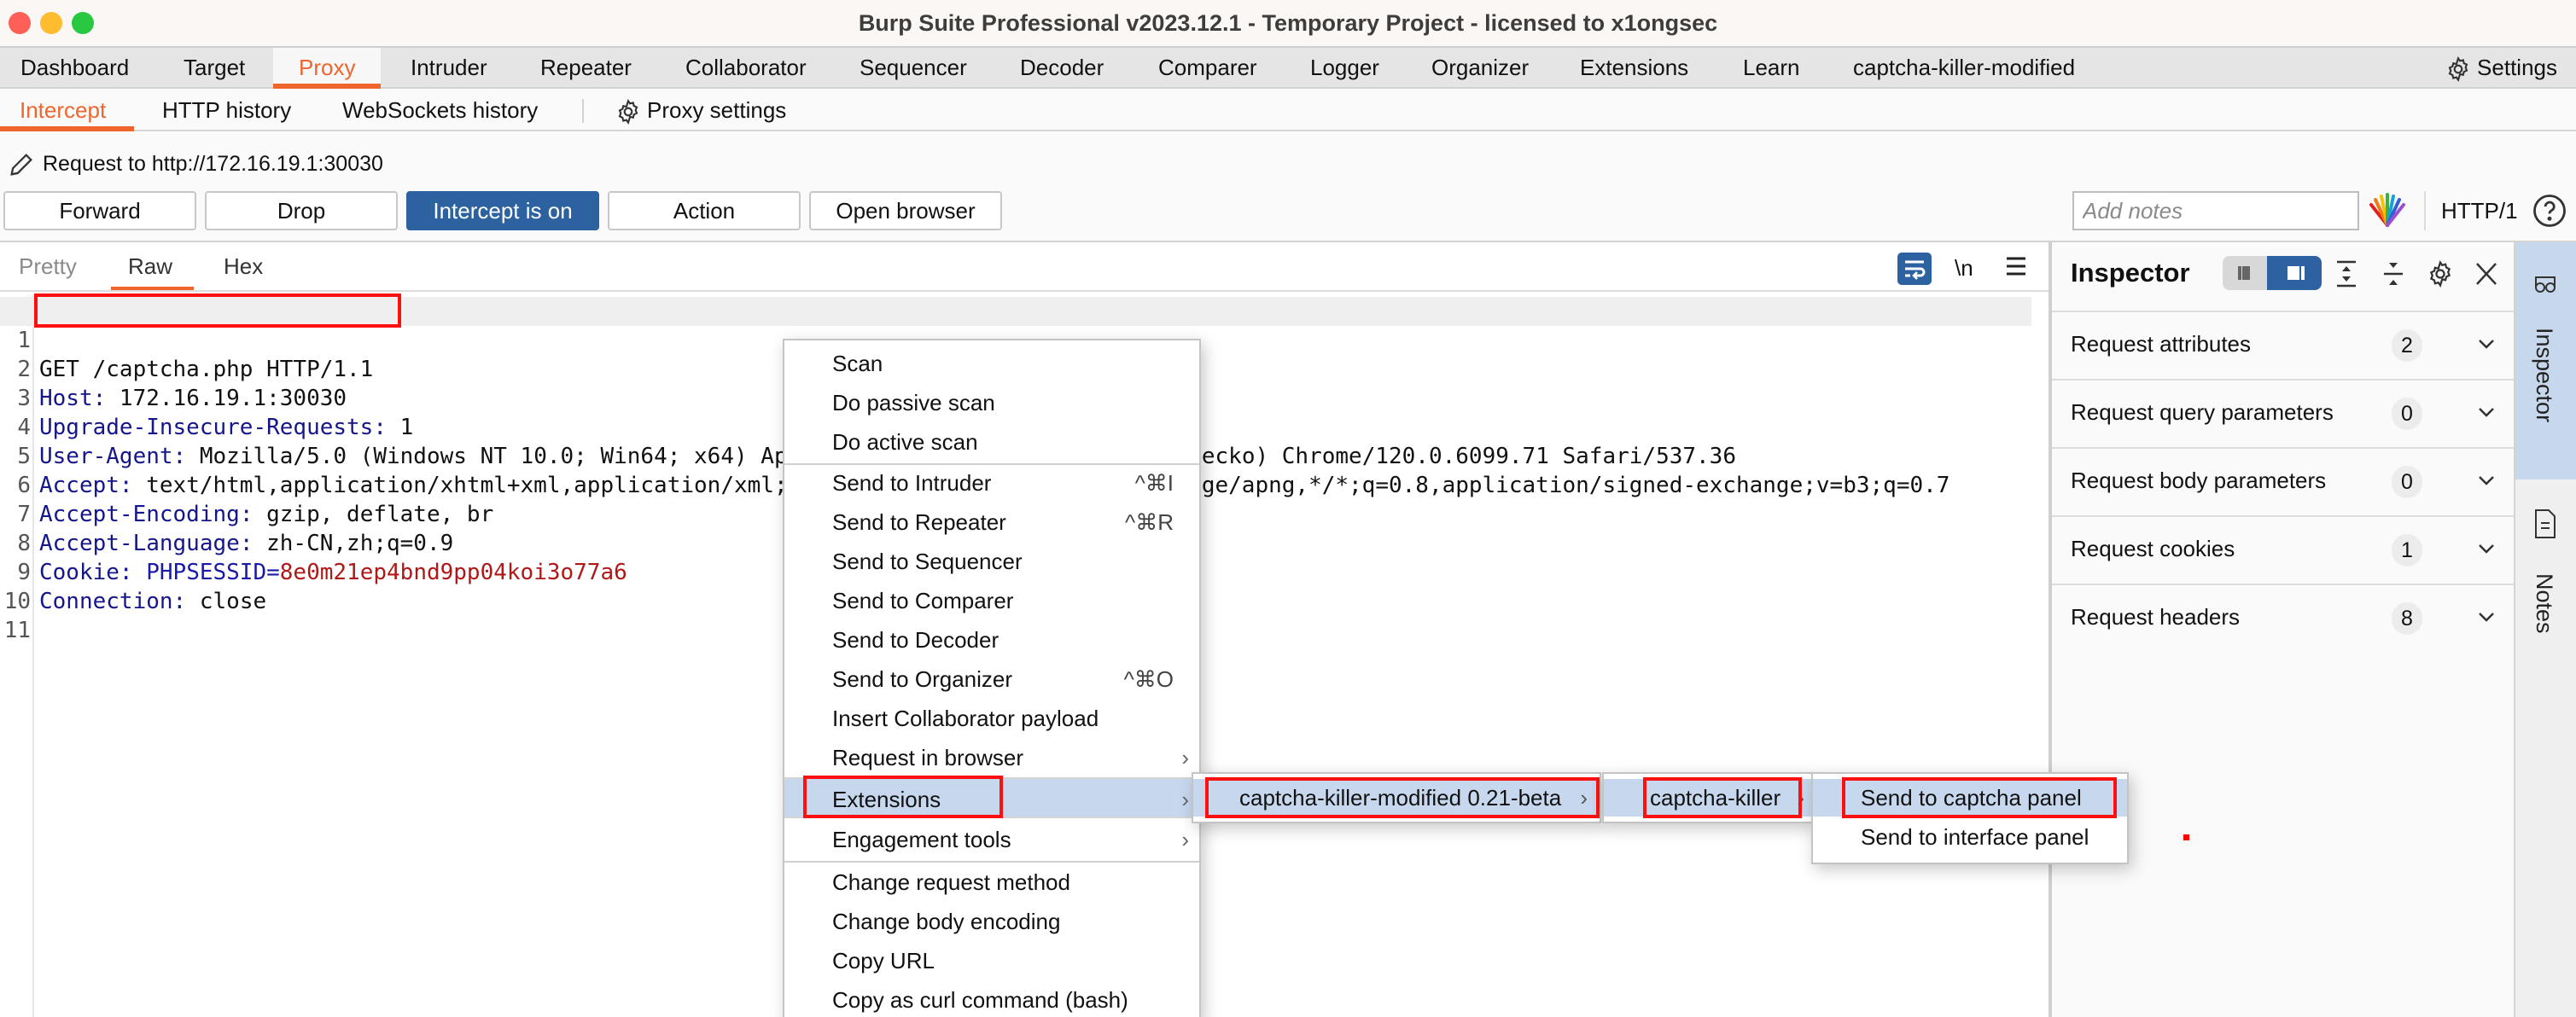 This screenshot has height=1017, width=2576. I want to click on menu-item-captcha-killer: captcha-killer ›, so click(1707, 798).